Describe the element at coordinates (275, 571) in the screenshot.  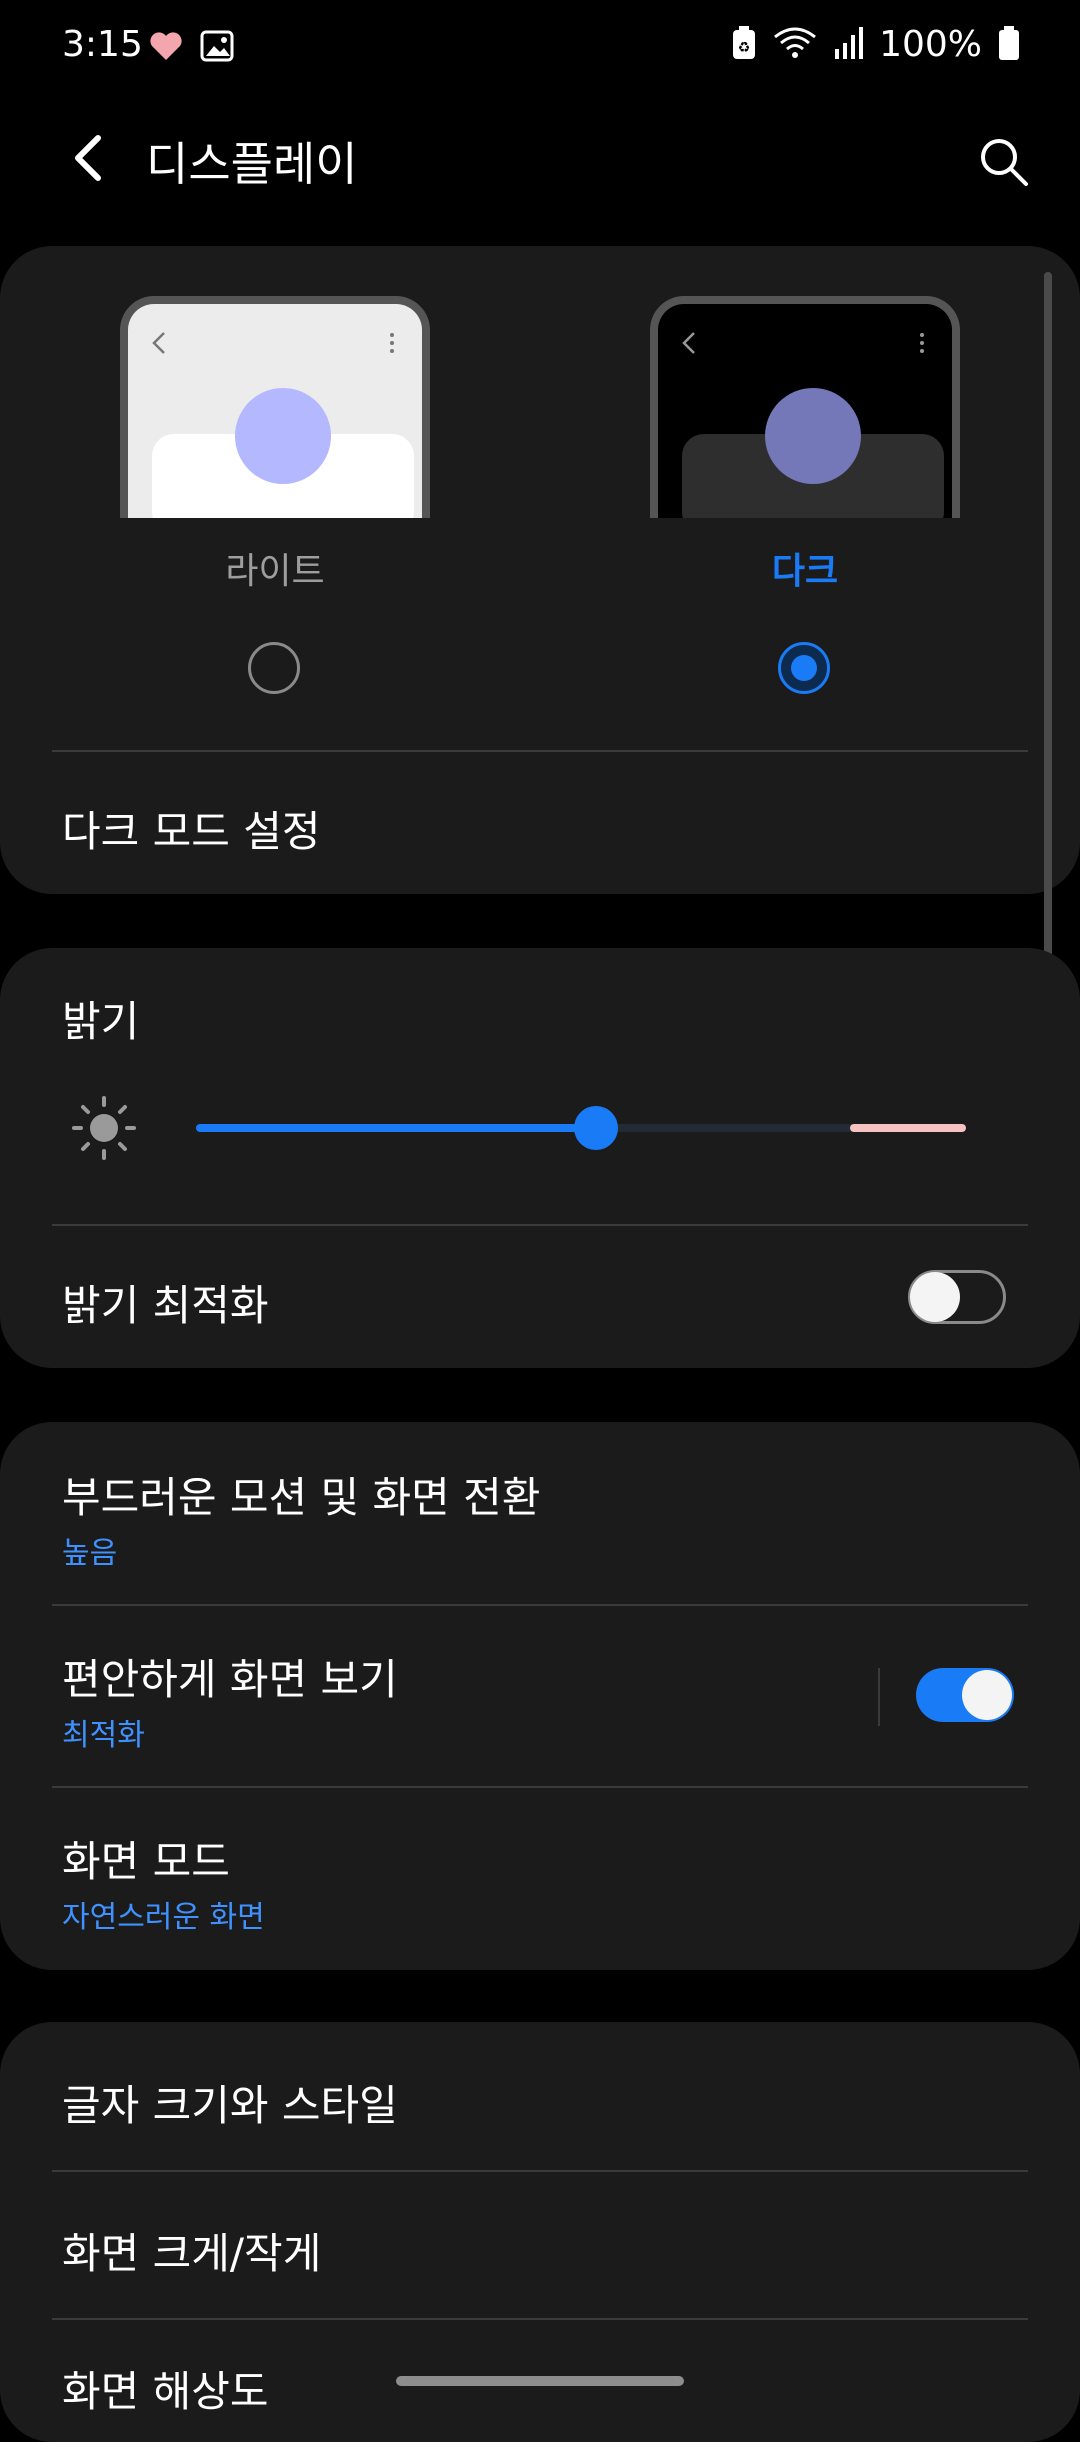
I see `light-theme-label: 라이트` at that location.